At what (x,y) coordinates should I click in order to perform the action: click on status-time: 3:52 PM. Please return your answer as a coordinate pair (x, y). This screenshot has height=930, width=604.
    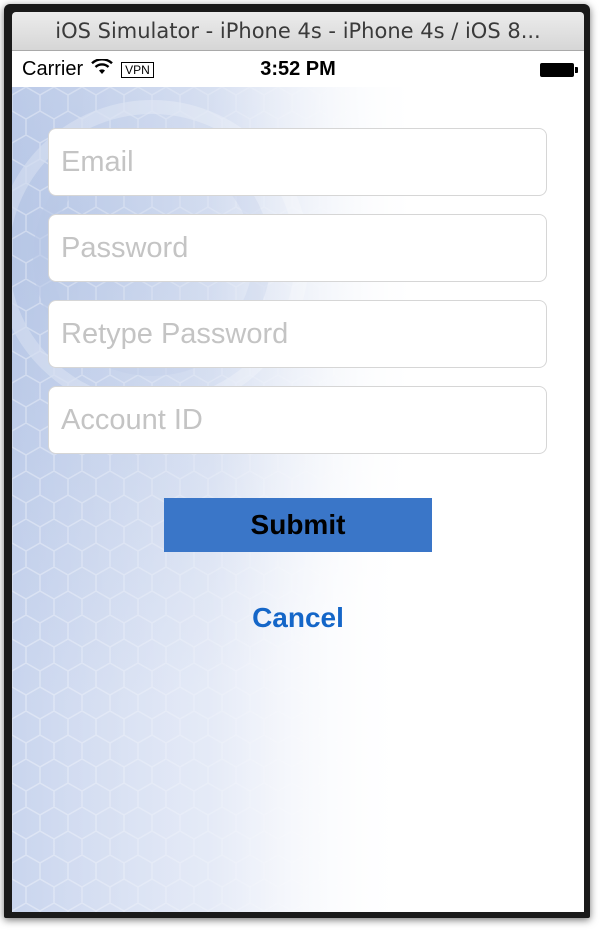
    Looking at the image, I should click on (298, 69).